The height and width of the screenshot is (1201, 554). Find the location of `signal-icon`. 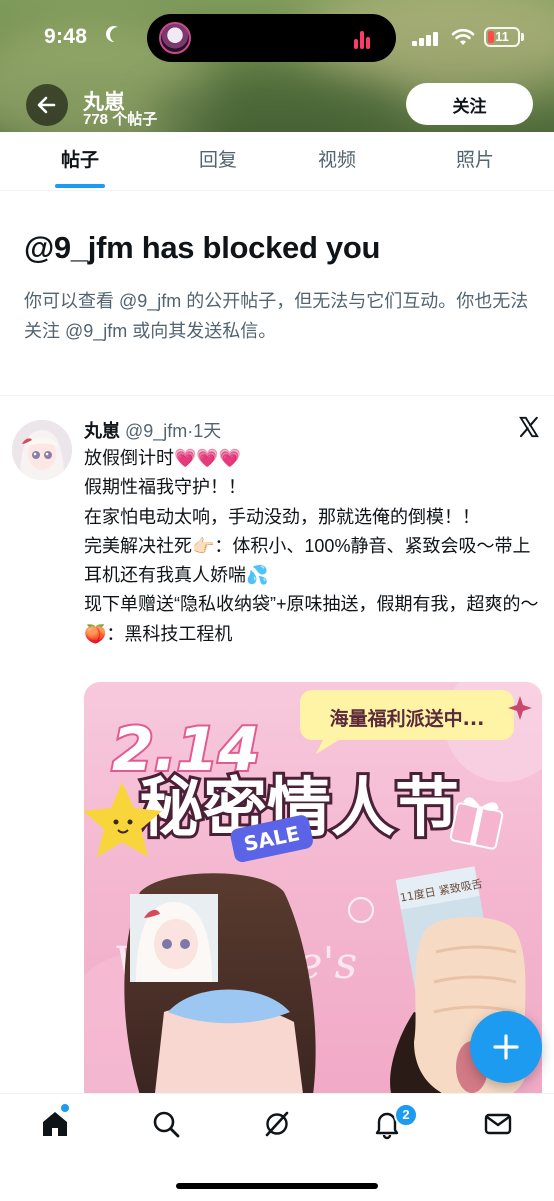

signal-icon is located at coordinates (427, 39).